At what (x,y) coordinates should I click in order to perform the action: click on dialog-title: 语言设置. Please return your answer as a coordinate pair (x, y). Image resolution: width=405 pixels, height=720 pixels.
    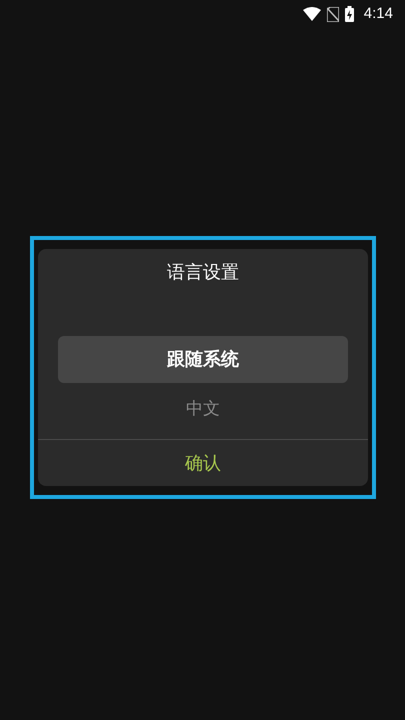
    Looking at the image, I should click on (203, 272).